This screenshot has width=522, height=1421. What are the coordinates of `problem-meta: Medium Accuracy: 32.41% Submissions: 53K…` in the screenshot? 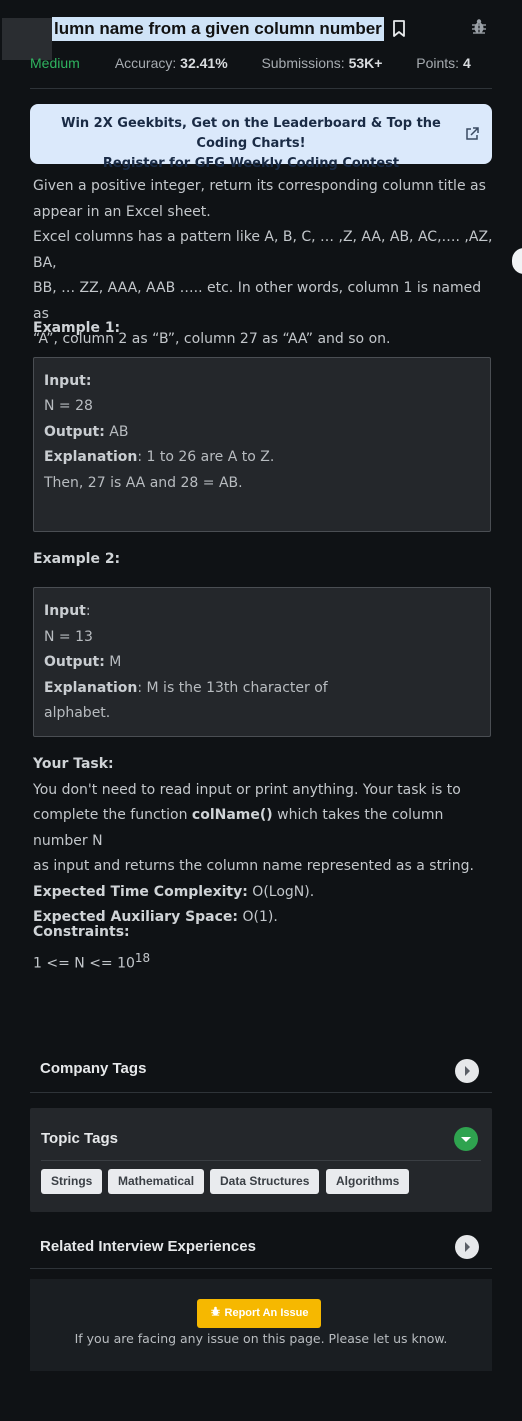 It's located at (250, 63).